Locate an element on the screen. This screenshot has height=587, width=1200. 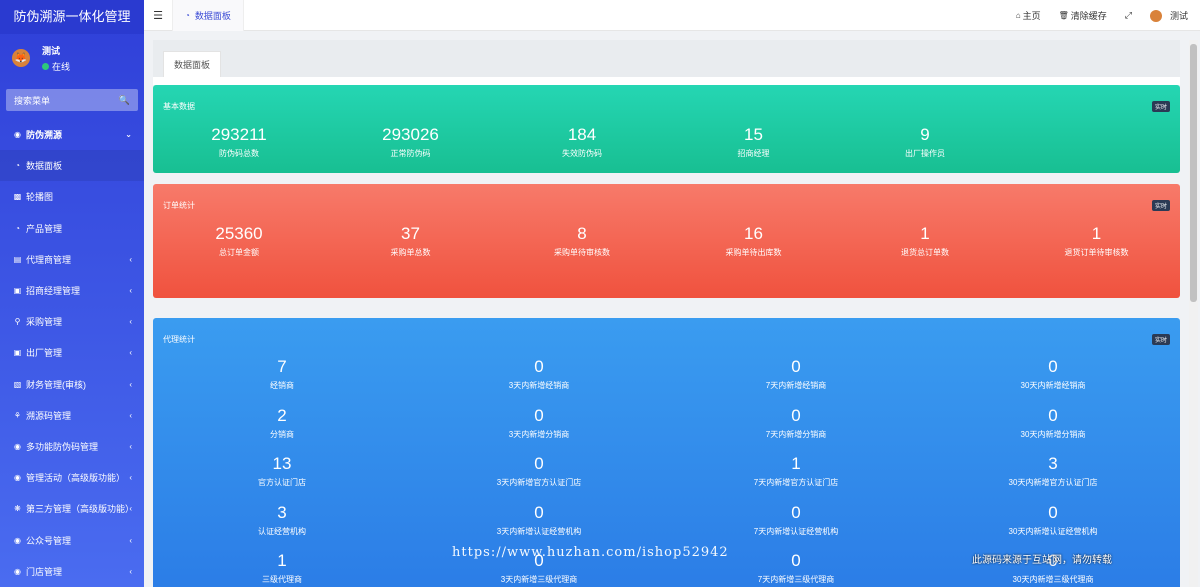
search-icon: 🔍 is located at coordinates (124, 100).